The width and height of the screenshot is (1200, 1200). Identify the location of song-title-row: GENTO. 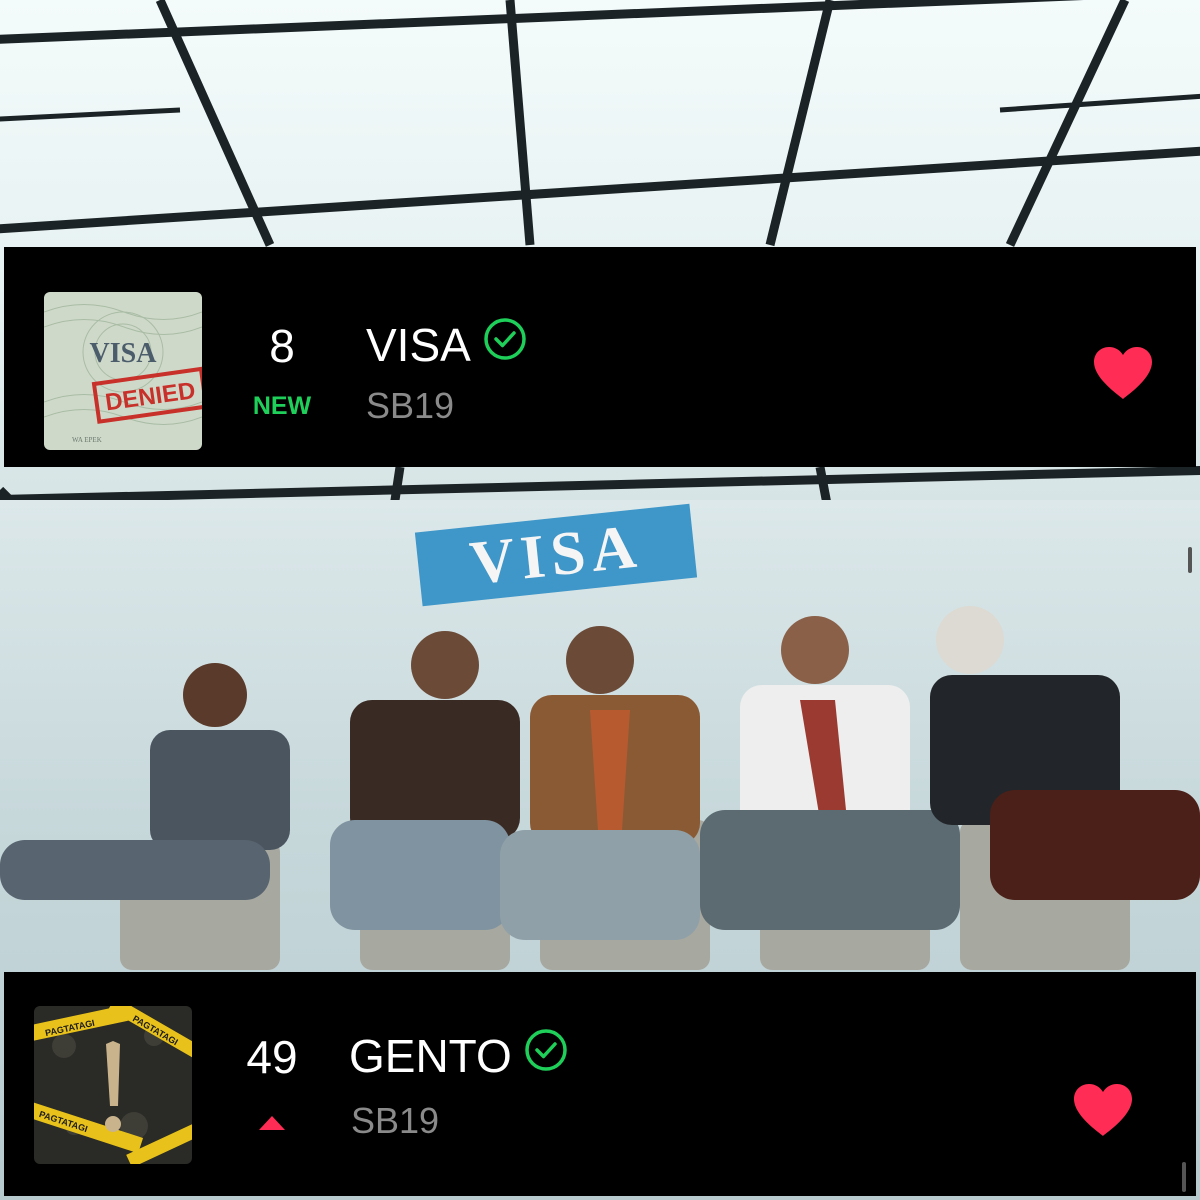
(458, 1055).